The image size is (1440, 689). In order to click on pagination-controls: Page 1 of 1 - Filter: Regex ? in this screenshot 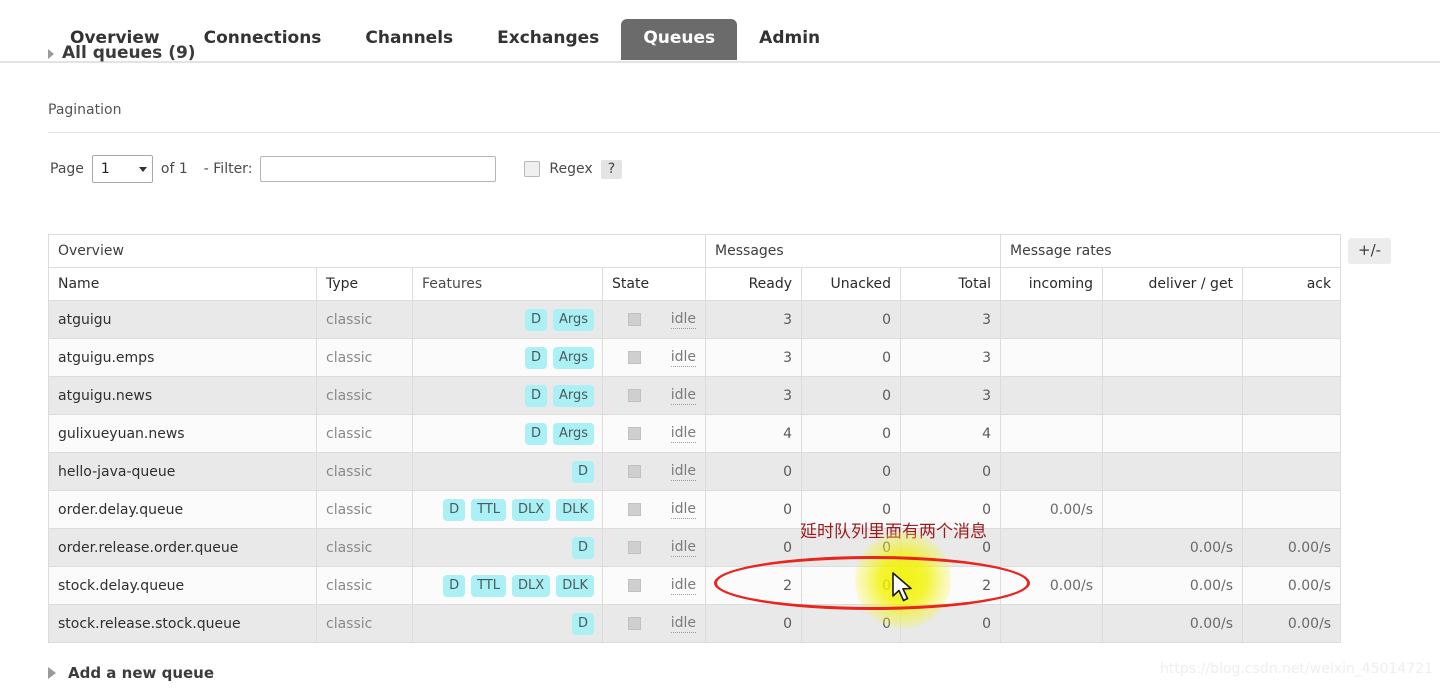, I will do `click(336, 169)`.